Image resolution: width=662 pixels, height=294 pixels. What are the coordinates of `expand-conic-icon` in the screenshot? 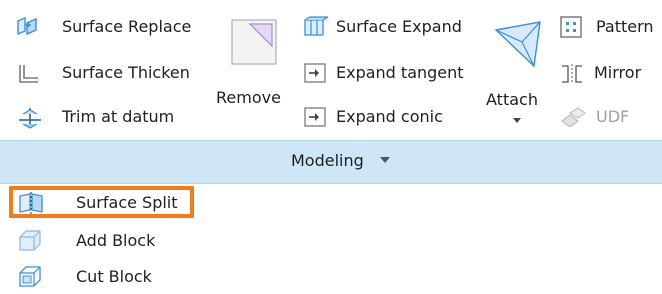 It's located at (315, 117).